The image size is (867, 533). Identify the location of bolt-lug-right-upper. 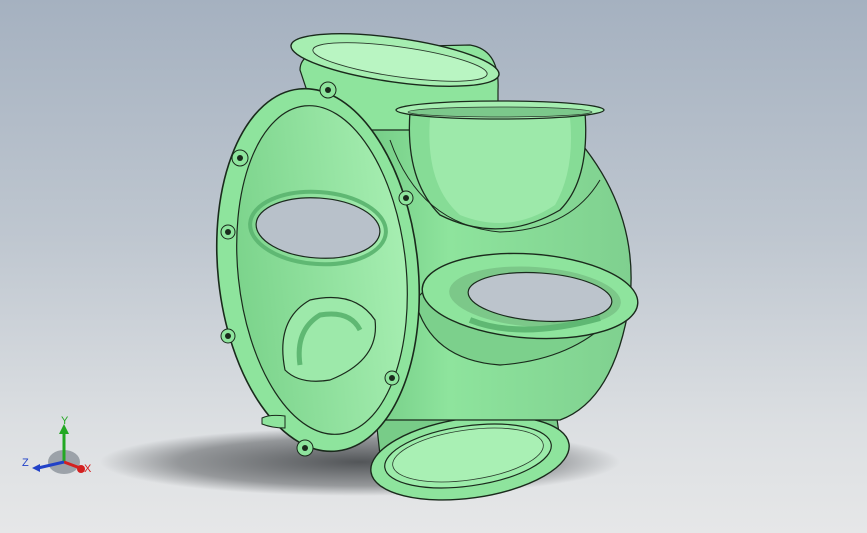
(406, 198).